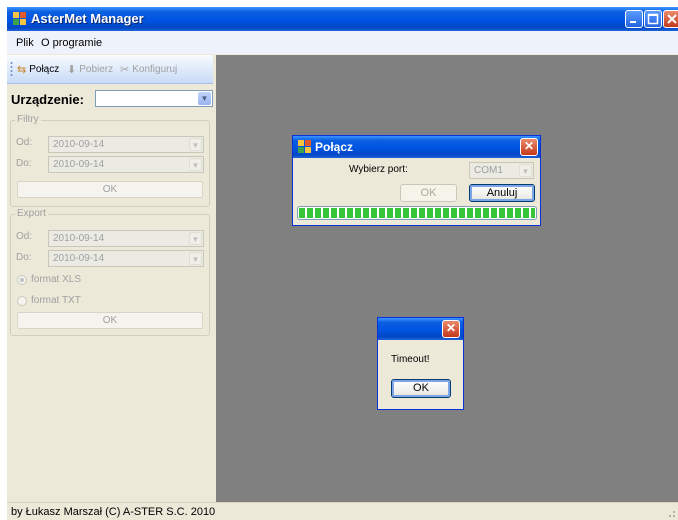 This screenshot has width=678, height=520. What do you see at coordinates (47, 99) in the screenshot?
I see `device-label: Urządzenie:` at bounding box center [47, 99].